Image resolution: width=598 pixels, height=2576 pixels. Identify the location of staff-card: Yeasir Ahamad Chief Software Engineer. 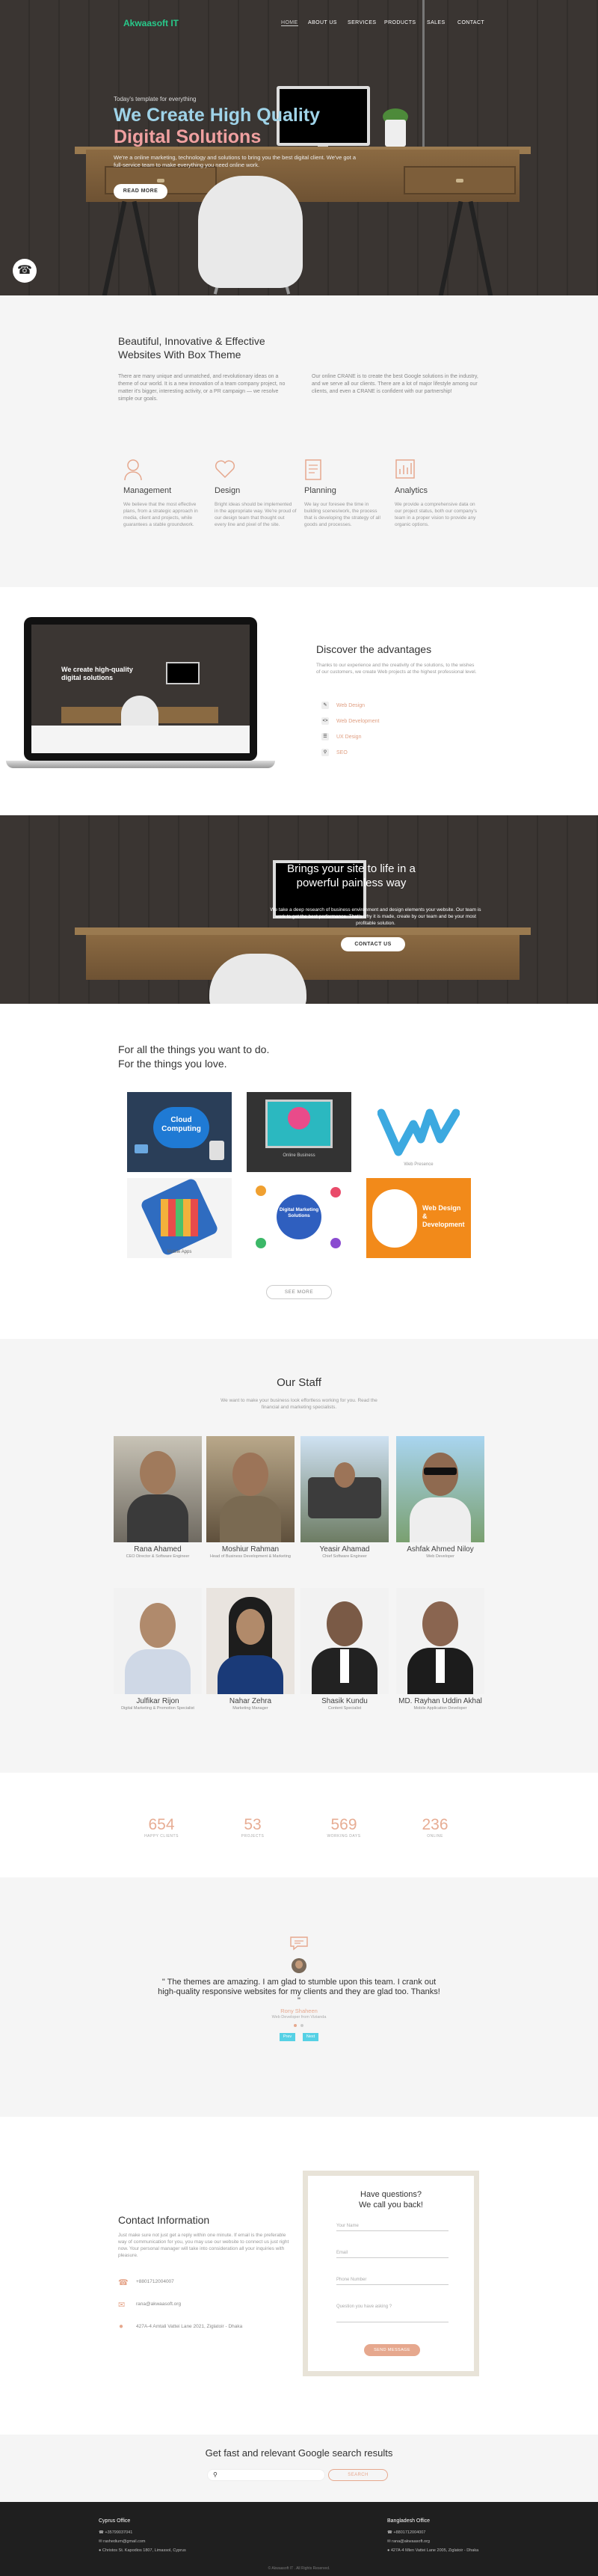
(345, 1498).